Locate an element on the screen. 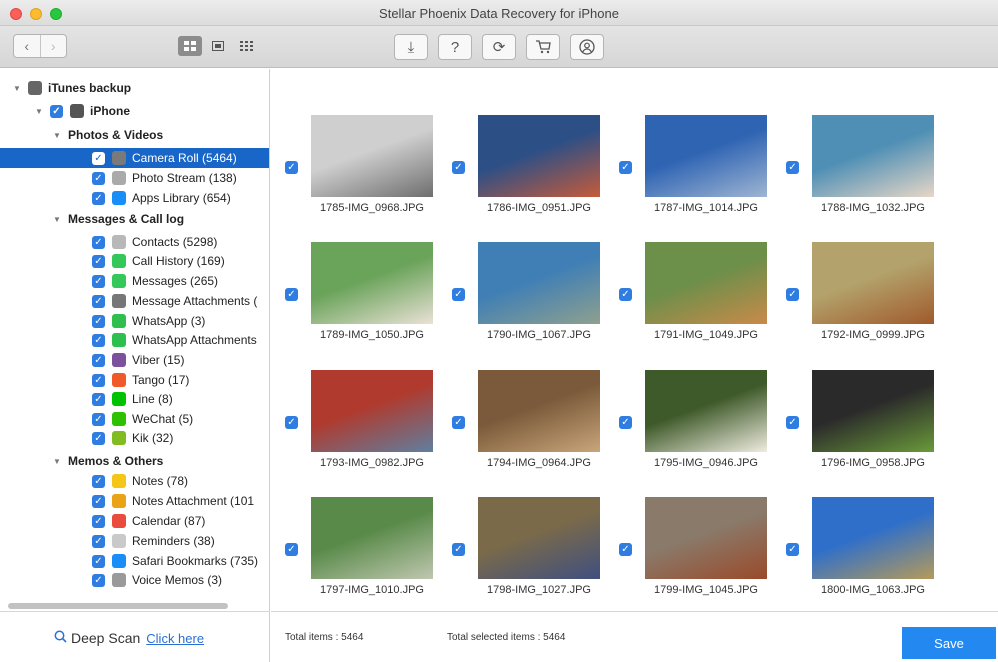  account-button is located at coordinates (587, 47).